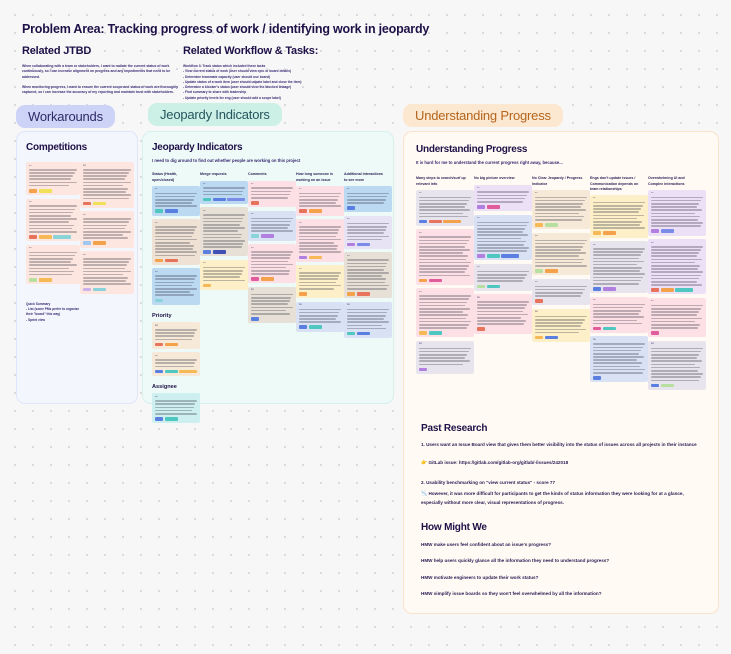 The height and width of the screenshot is (654, 731). What do you see at coordinates (215, 114) in the screenshot?
I see `section-pill-jeopardy: Jeopardy Indicators` at bounding box center [215, 114].